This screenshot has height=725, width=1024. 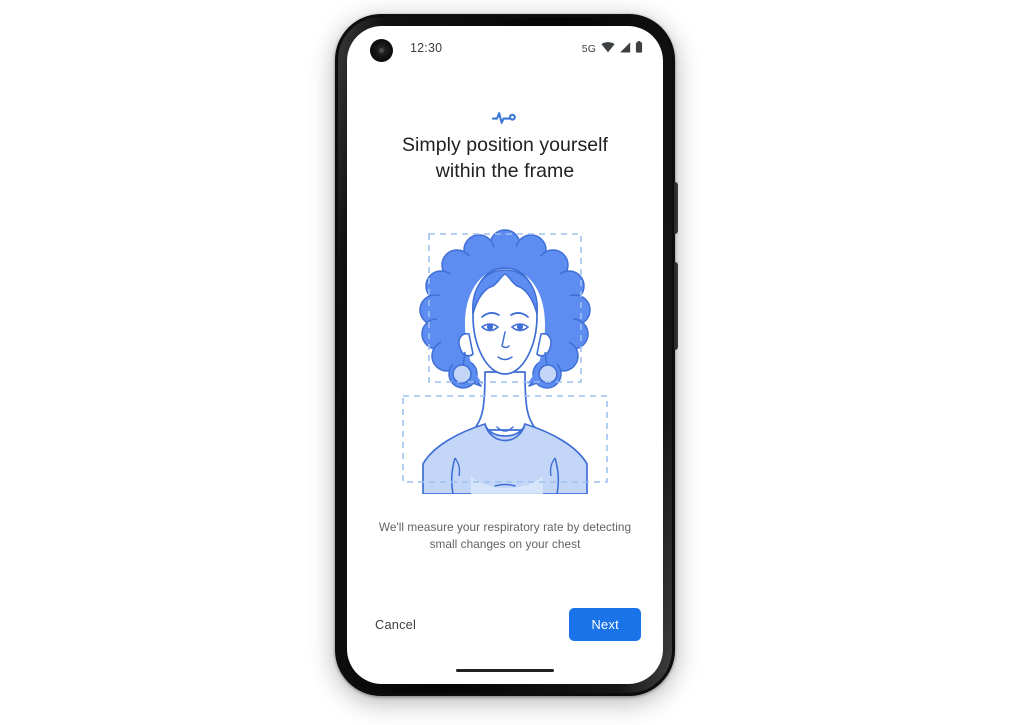 I want to click on power-button, so click(x=676, y=208).